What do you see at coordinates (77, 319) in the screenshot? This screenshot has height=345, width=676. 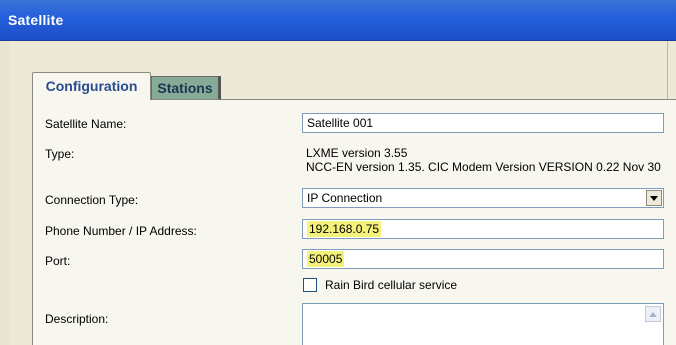 I see `description-label: Description:` at bounding box center [77, 319].